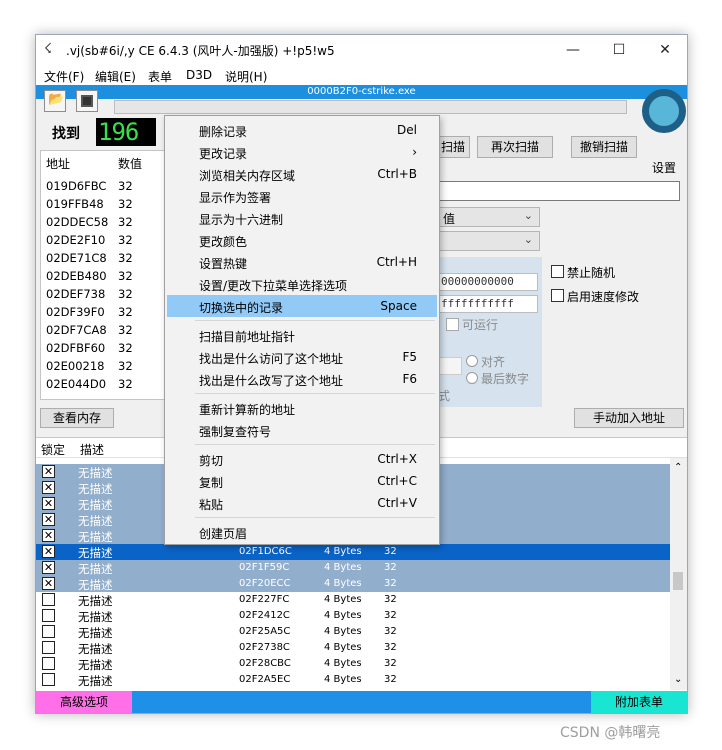 Image resolution: width=722 pixels, height=750 pixels. I want to click on table-extras-button: 附加表单, so click(639, 702).